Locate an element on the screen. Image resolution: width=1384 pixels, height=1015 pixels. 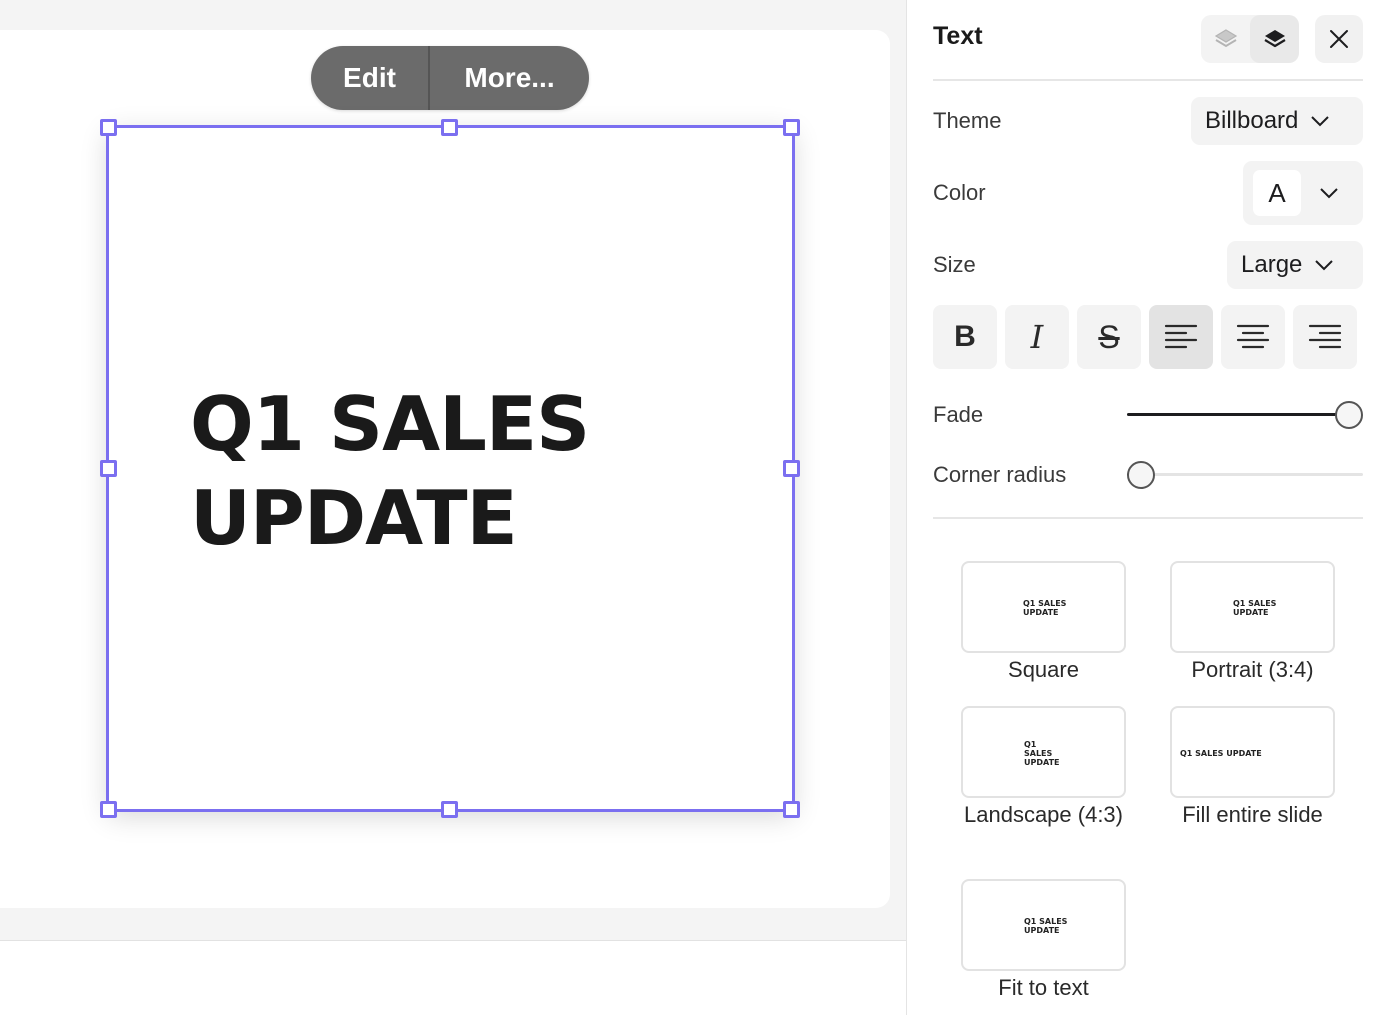
align-right-button is located at coordinates (1325, 337).